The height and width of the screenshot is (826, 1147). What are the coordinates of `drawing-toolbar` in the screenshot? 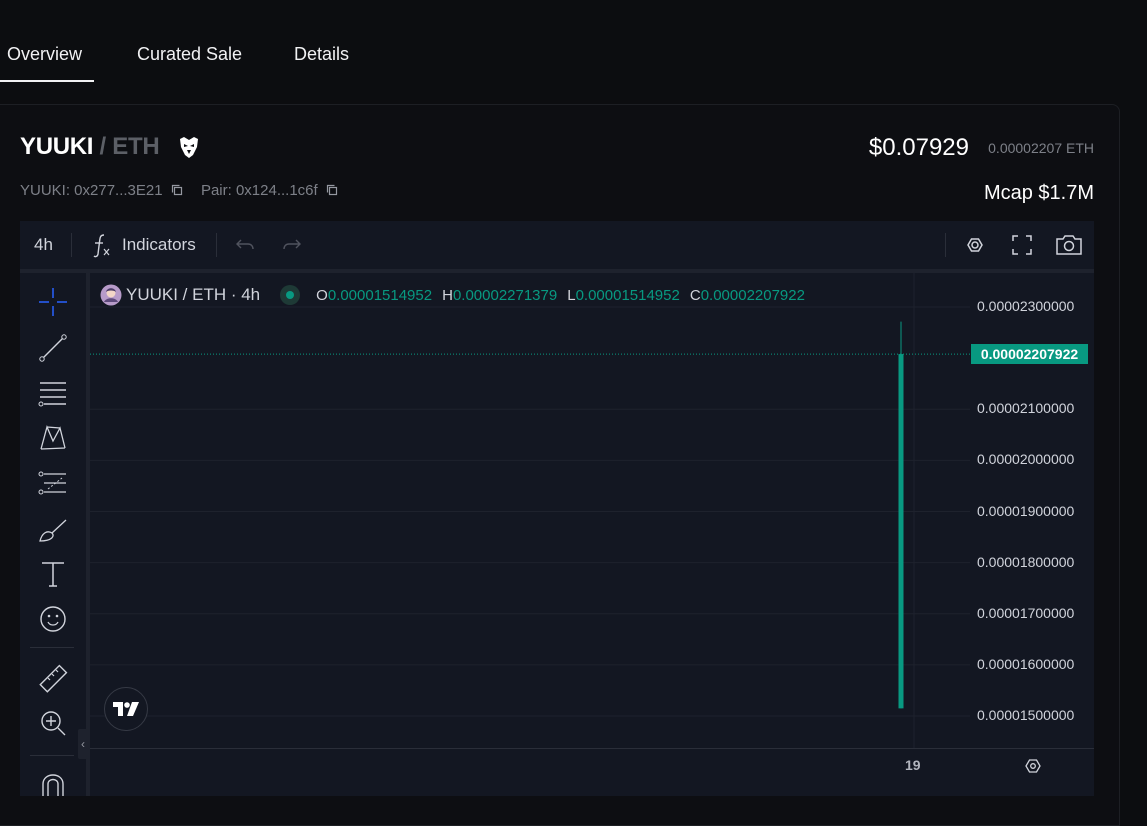 It's located at (55, 534).